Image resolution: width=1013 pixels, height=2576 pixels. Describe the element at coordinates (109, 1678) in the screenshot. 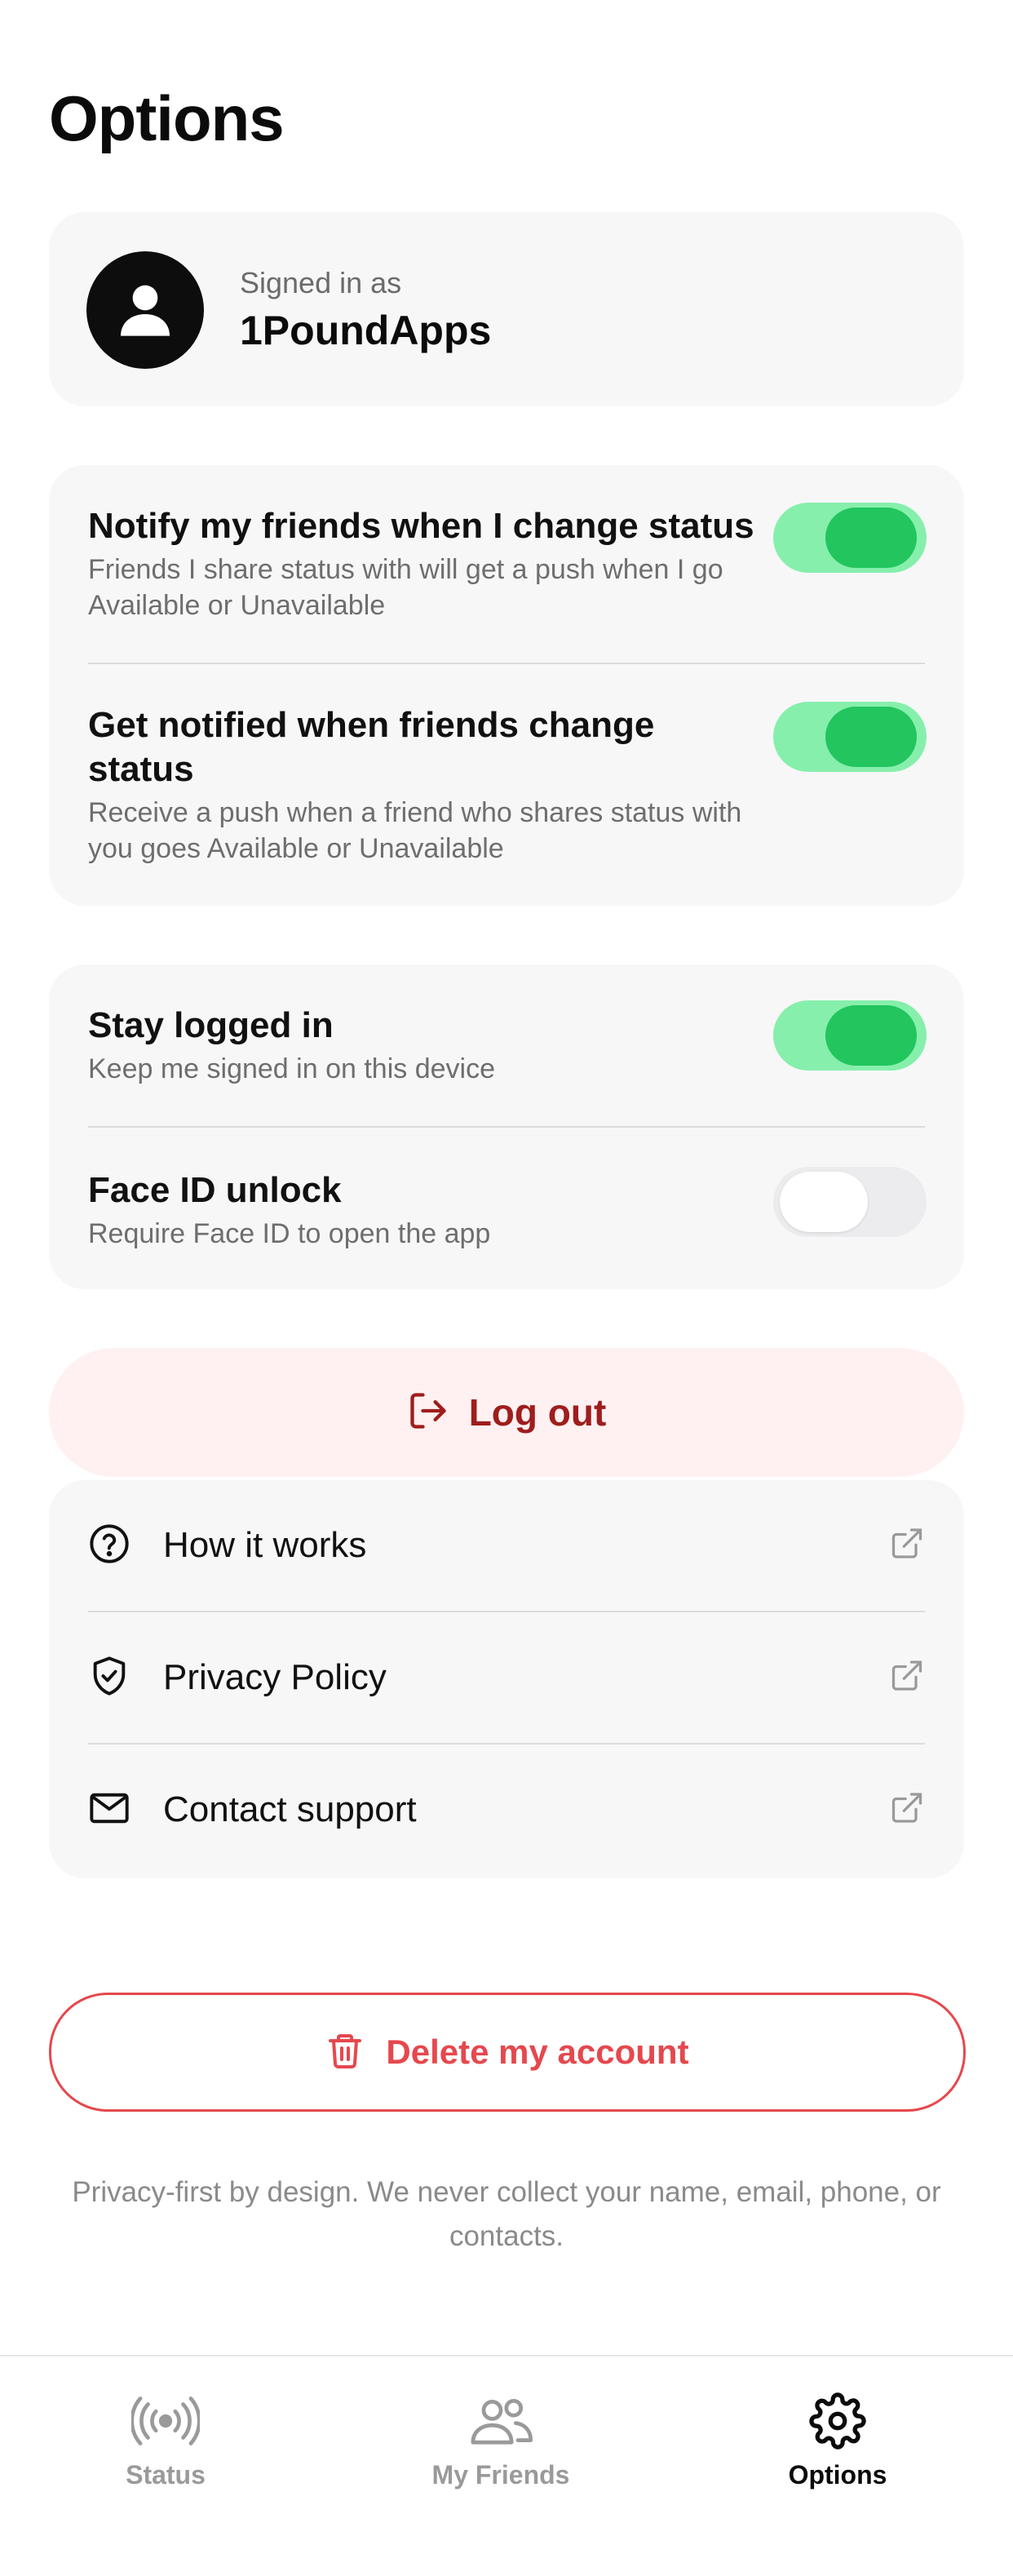

I see `shield-check-icon` at that location.